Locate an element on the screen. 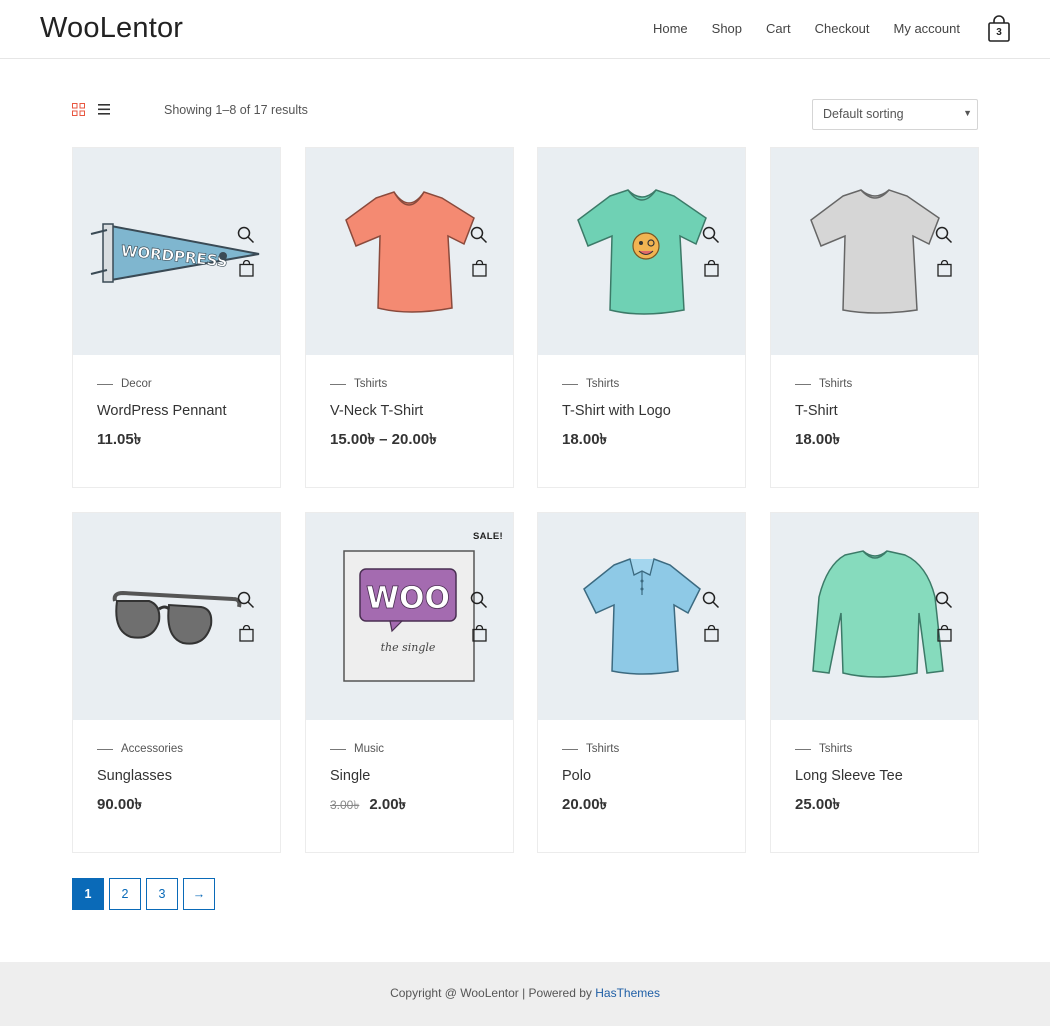 Image resolution: width=1050 pixels, height=1026 pixels. product-card: Tshirts V-Neck T-Shirt 15.00৳ – 20.00৳ is located at coordinates (409, 317).